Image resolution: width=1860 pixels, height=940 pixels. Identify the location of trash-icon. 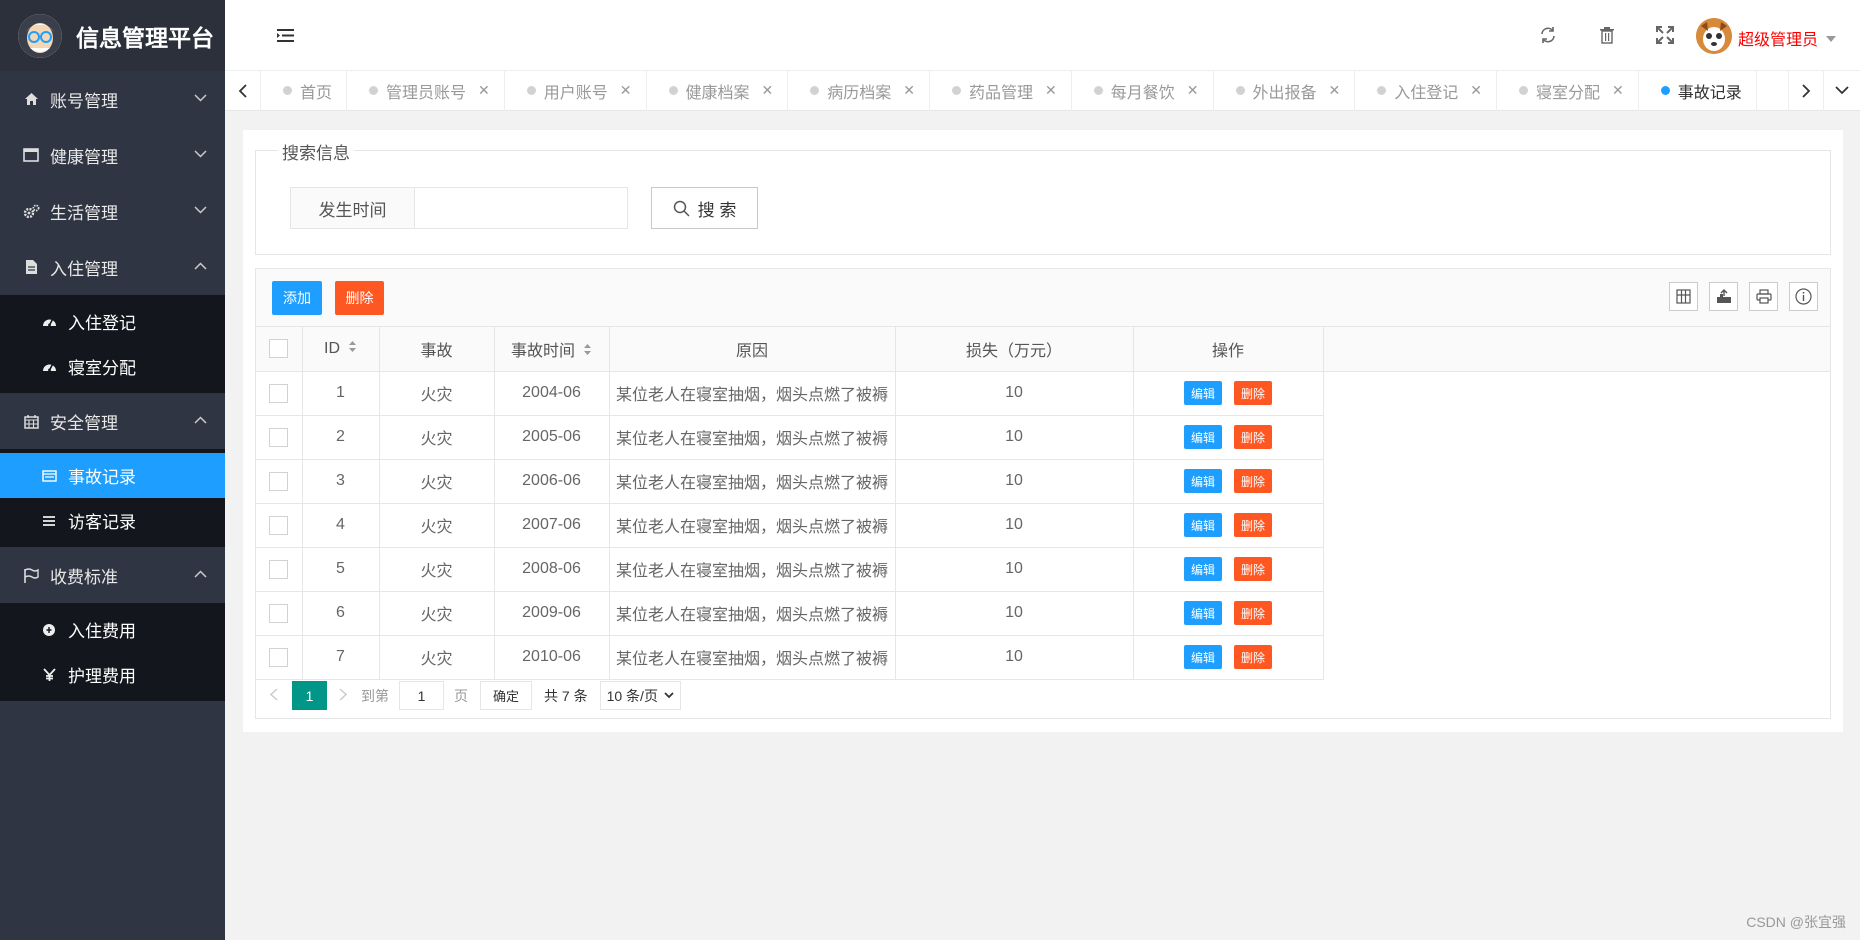
(1607, 37).